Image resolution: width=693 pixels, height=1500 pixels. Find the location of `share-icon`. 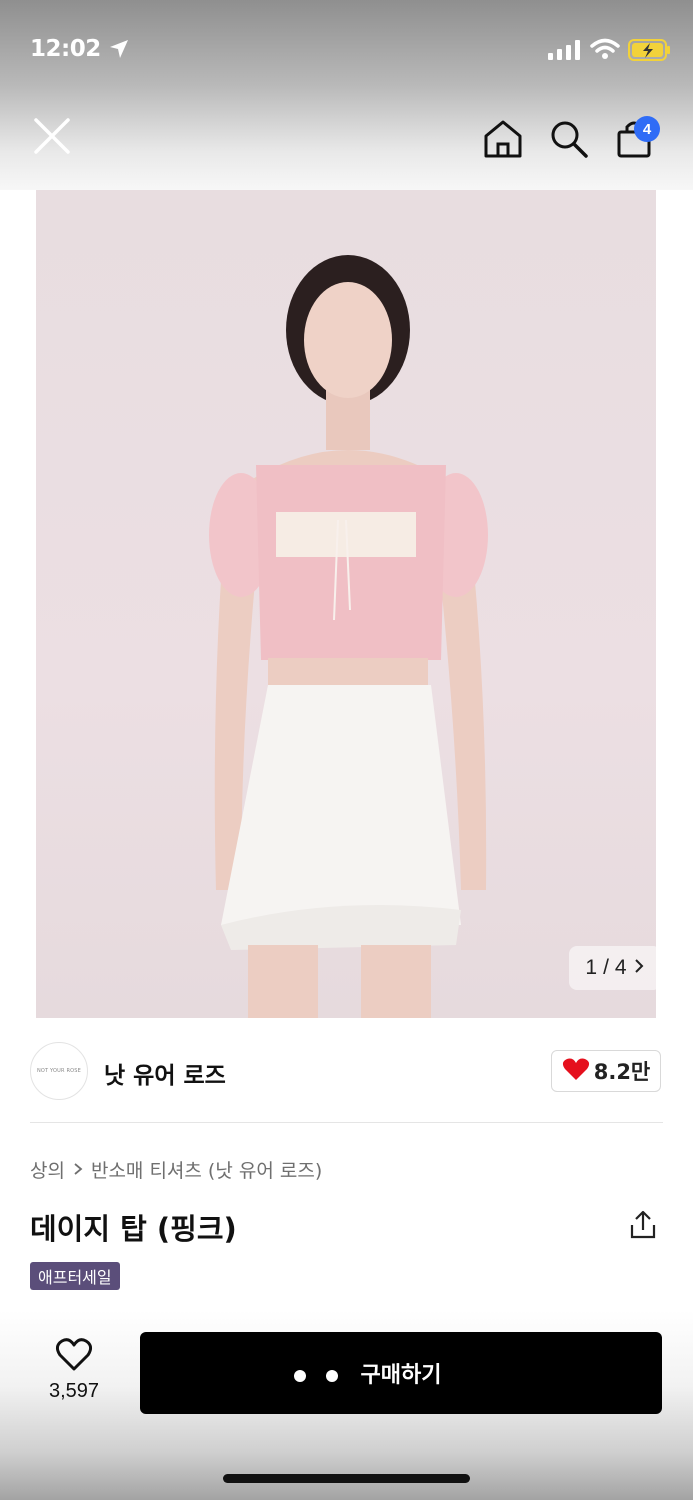

share-icon is located at coordinates (643, 1225).